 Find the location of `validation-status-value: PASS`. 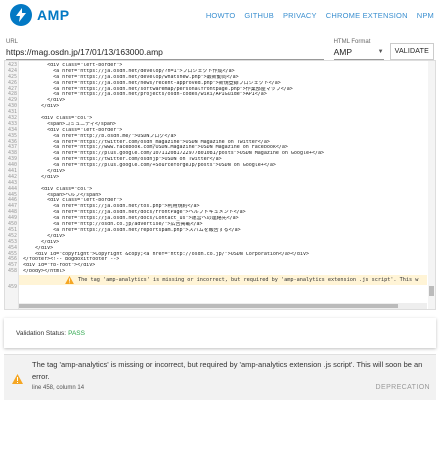

validation-status-value: PASS is located at coordinates (76, 333).